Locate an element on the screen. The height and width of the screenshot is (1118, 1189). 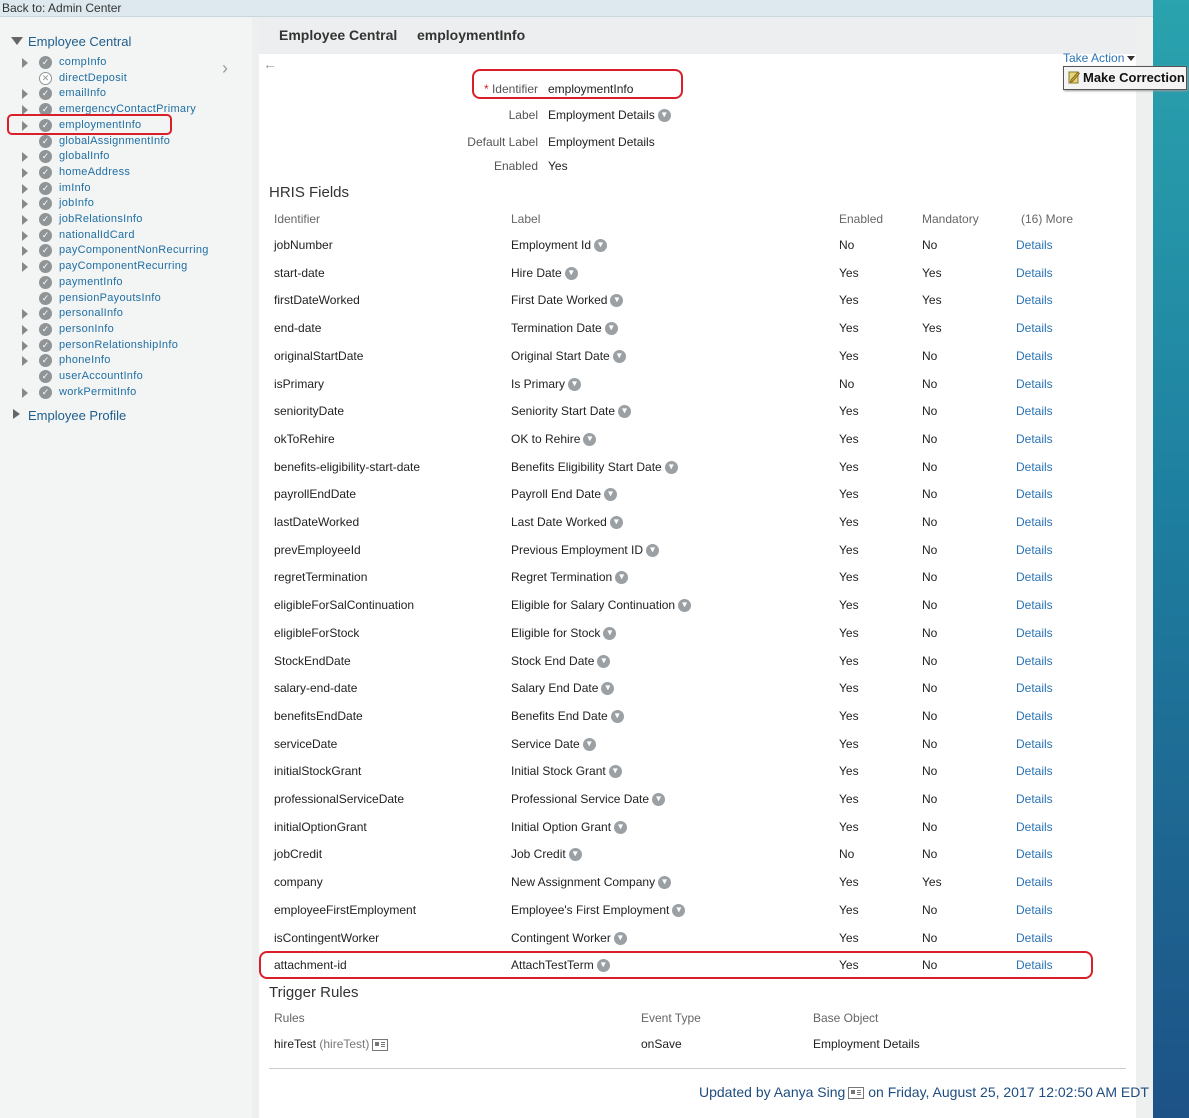
updated-by-text: Updated by Aanya Sing is located at coordinates (772, 1092).